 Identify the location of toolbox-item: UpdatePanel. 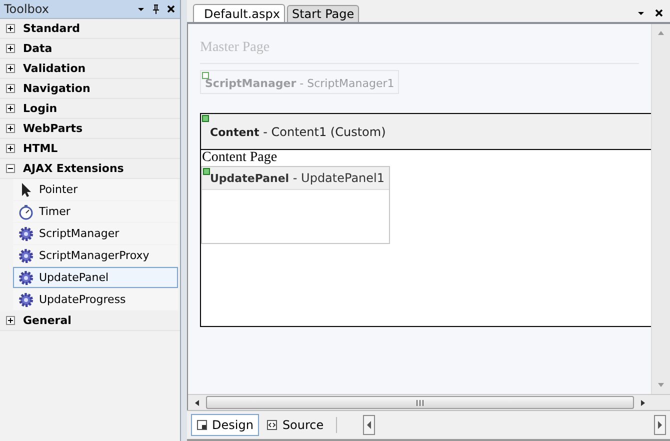
(95, 277).